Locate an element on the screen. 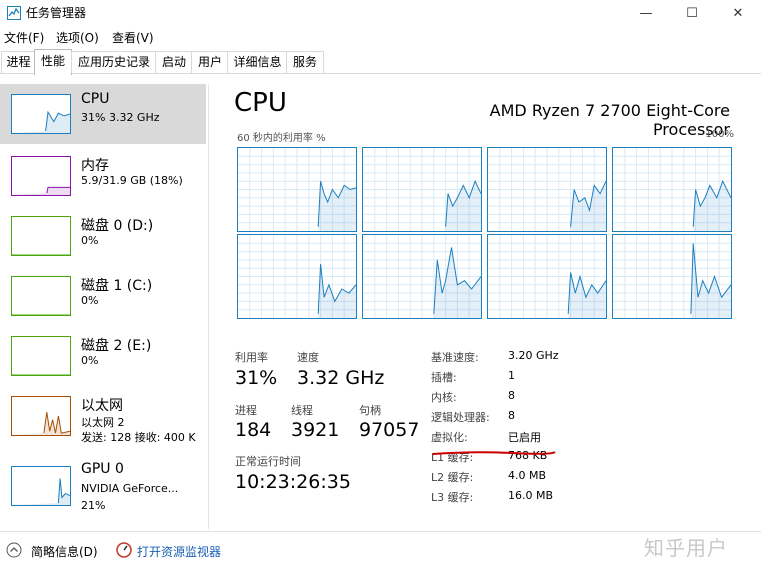  spec-value: 16.0 MB is located at coordinates (531, 495).